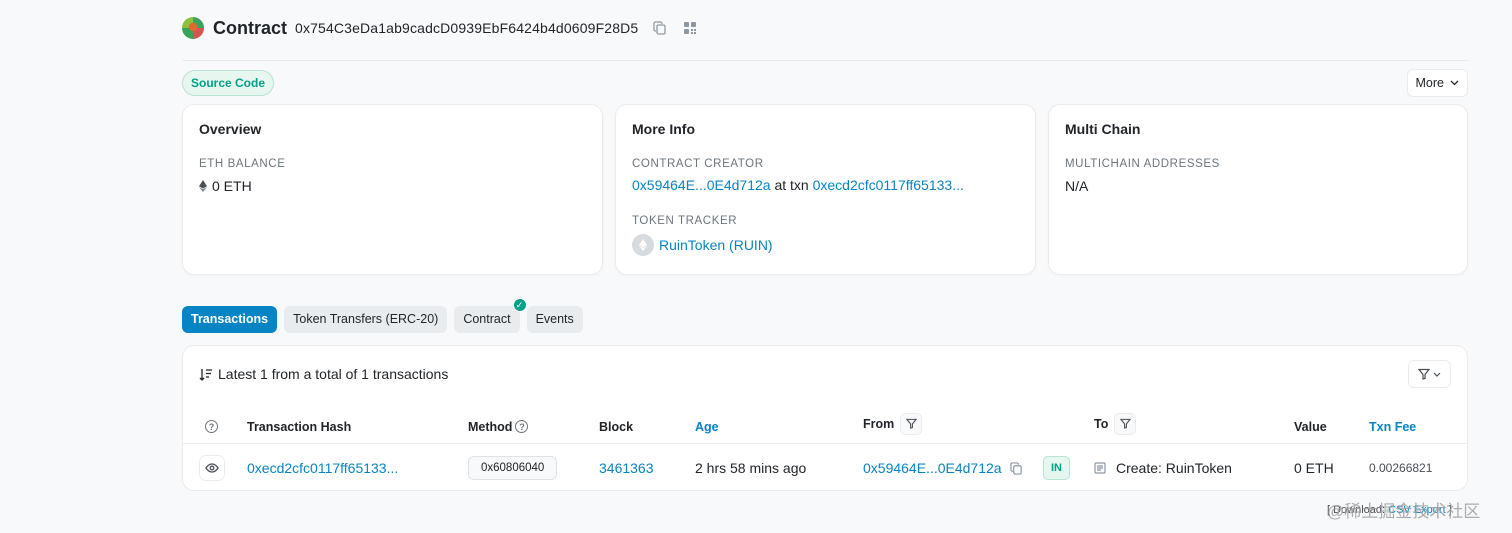  Describe the element at coordinates (1174, 468) in the screenshot. I see `to-value: Create: RuinToken` at that location.